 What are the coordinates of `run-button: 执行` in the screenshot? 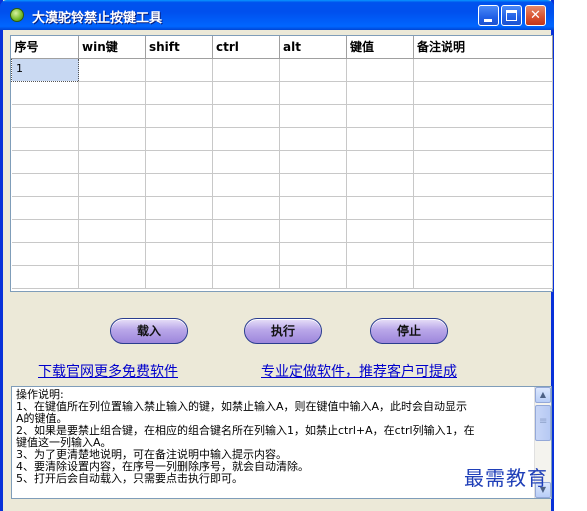 It's located at (283, 331).